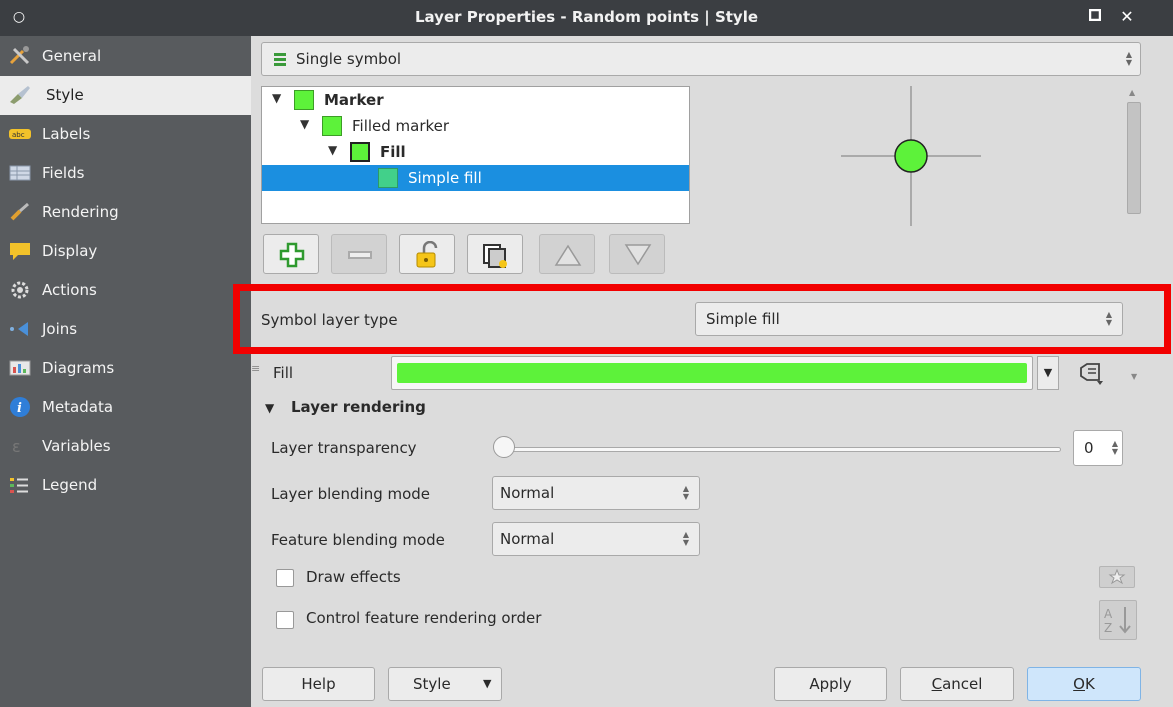 The height and width of the screenshot is (707, 1173). I want to click on fill-swatch-icon, so click(360, 152).